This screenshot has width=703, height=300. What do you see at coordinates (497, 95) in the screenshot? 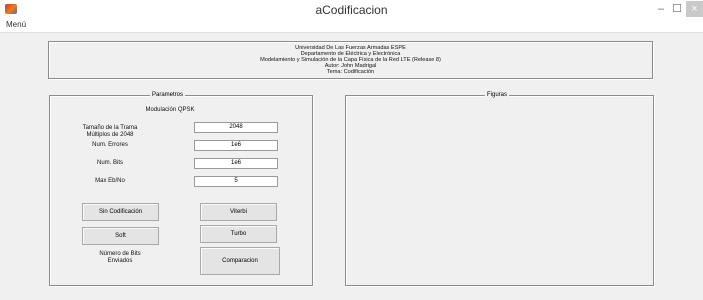
I see `figures-panel-title: Figuras` at bounding box center [497, 95].